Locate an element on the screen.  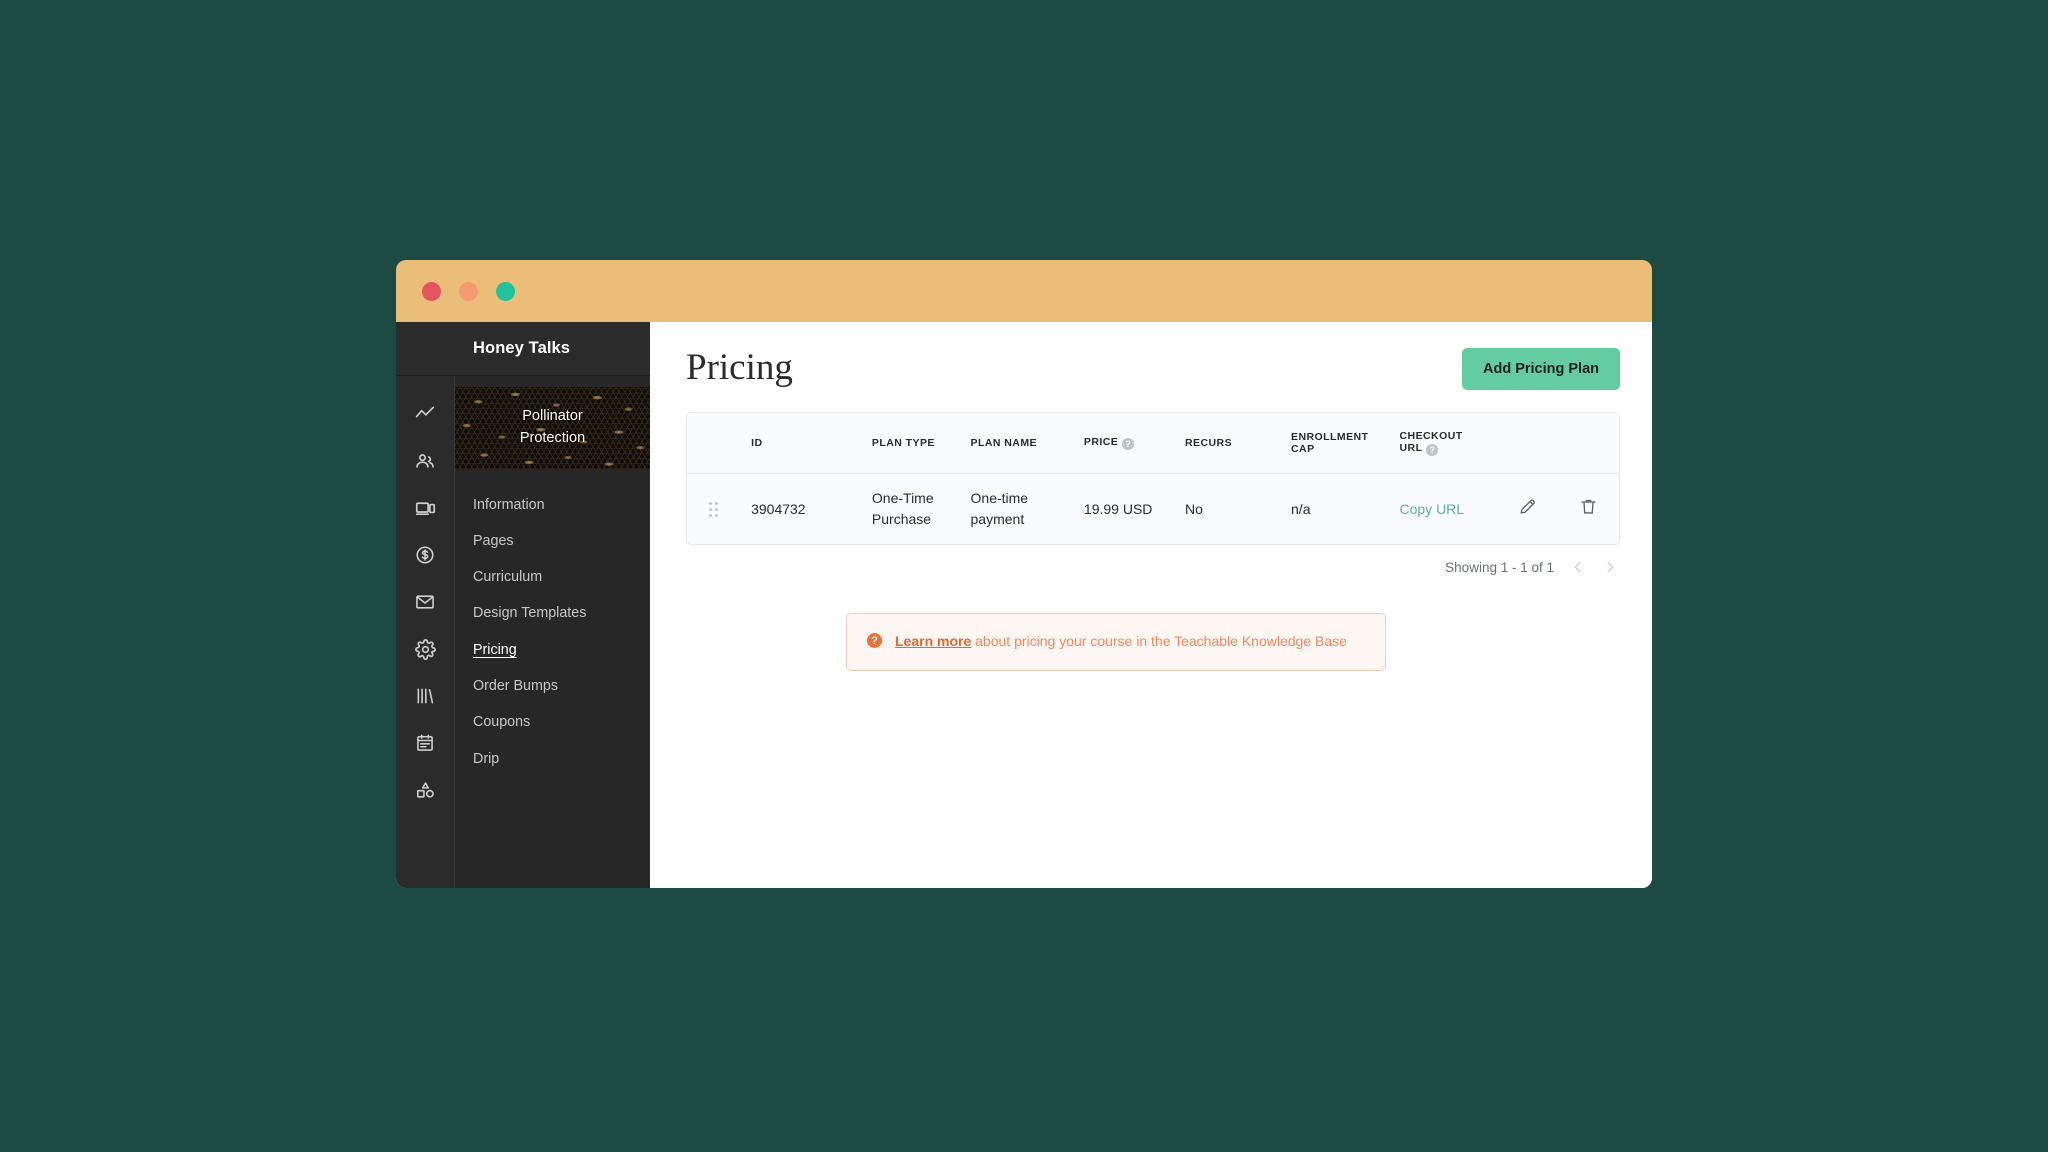
traffic-light-buttons is located at coordinates (468, 291).